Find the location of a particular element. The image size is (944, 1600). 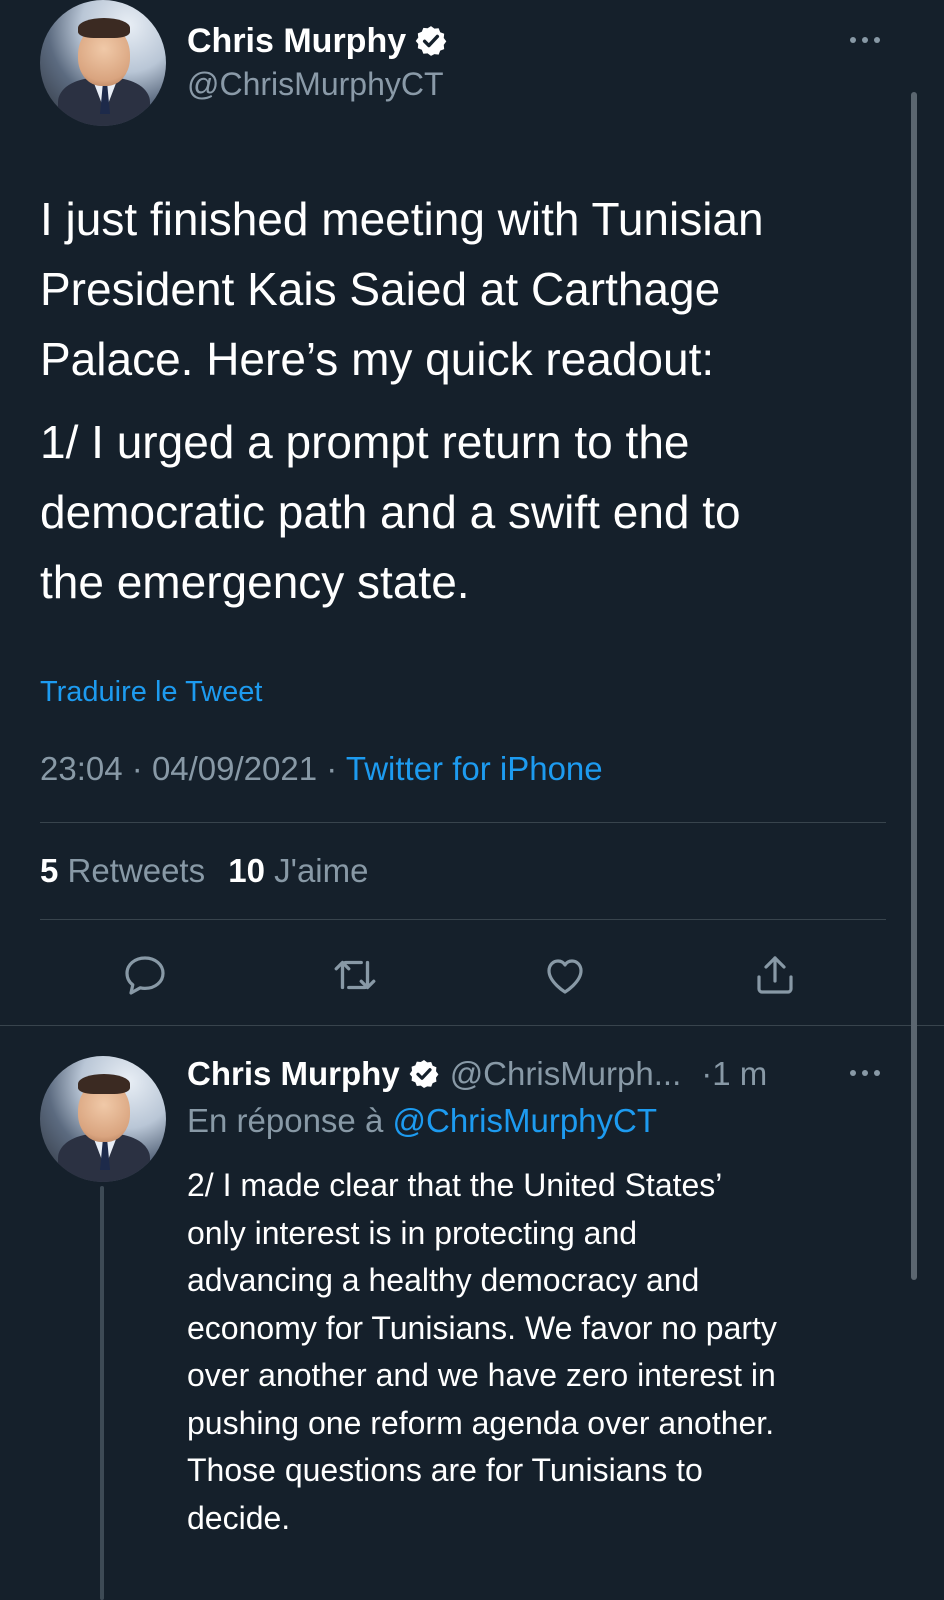

heart-icon is located at coordinates (565, 976).